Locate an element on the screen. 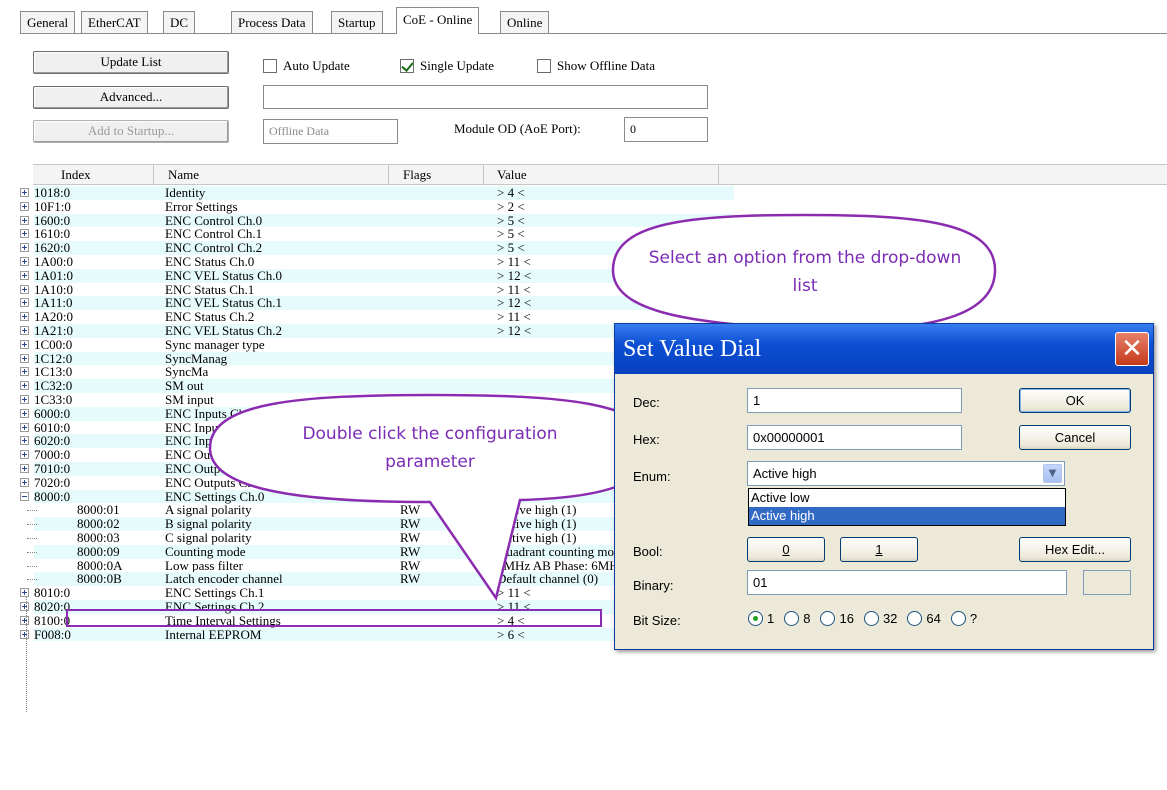  table-row: 1610:0 ENC Control Ch.1 > 5 < is located at coordinates (370, 234).